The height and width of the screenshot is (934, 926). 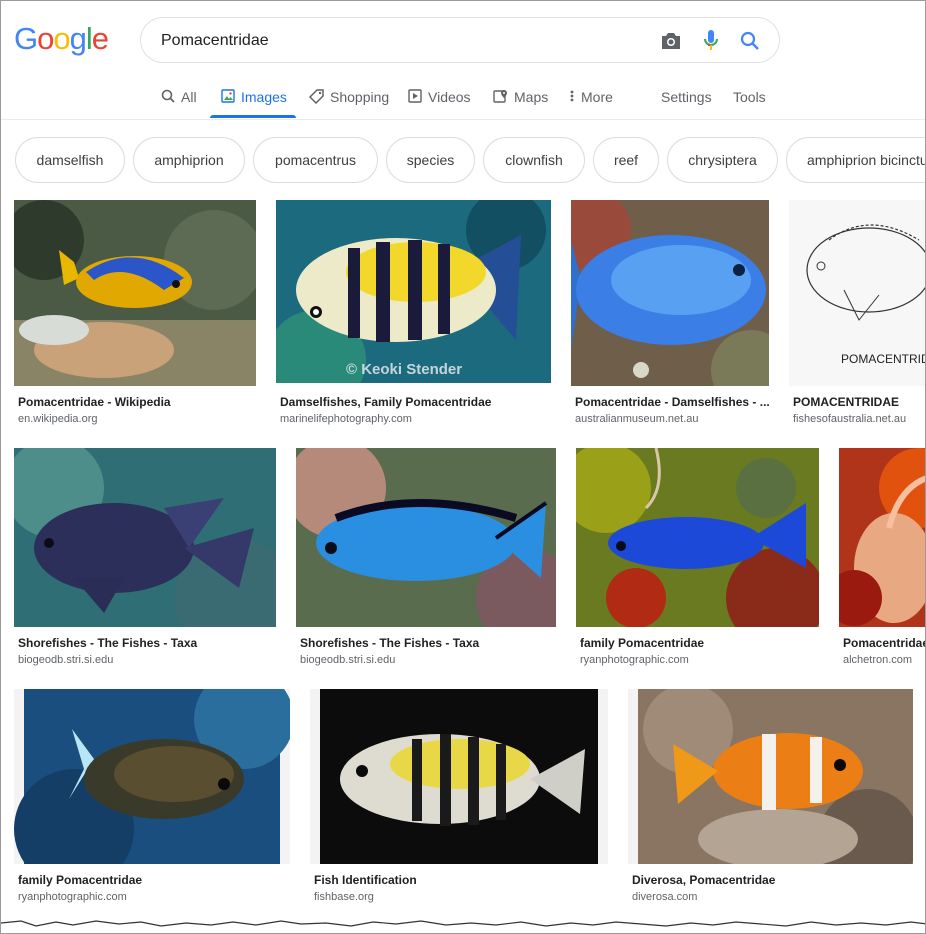 What do you see at coordinates (855, 160) in the screenshot?
I see `chip: amphiprion bicinctus` at bounding box center [855, 160].